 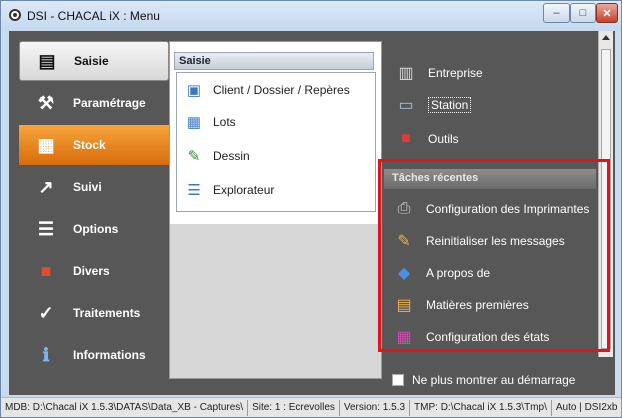 What do you see at coordinates (398, 380) in the screenshot?
I see `no-show-checkbox` at bounding box center [398, 380].